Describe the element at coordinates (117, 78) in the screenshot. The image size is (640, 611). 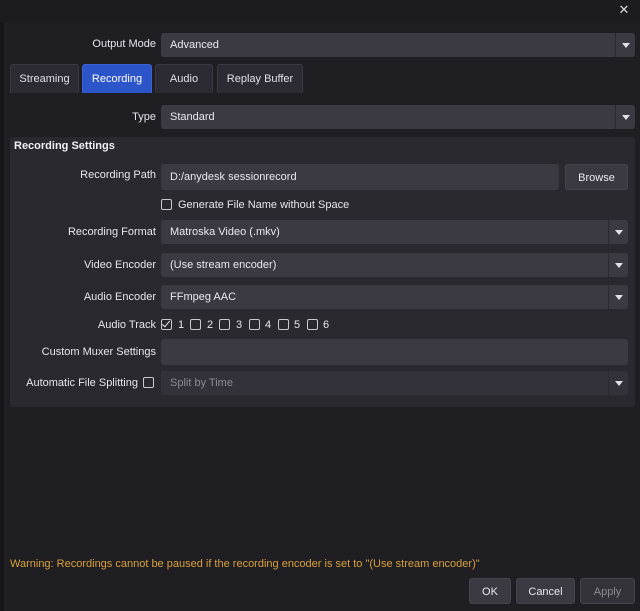
I see `tab-recording: Recording` at that location.